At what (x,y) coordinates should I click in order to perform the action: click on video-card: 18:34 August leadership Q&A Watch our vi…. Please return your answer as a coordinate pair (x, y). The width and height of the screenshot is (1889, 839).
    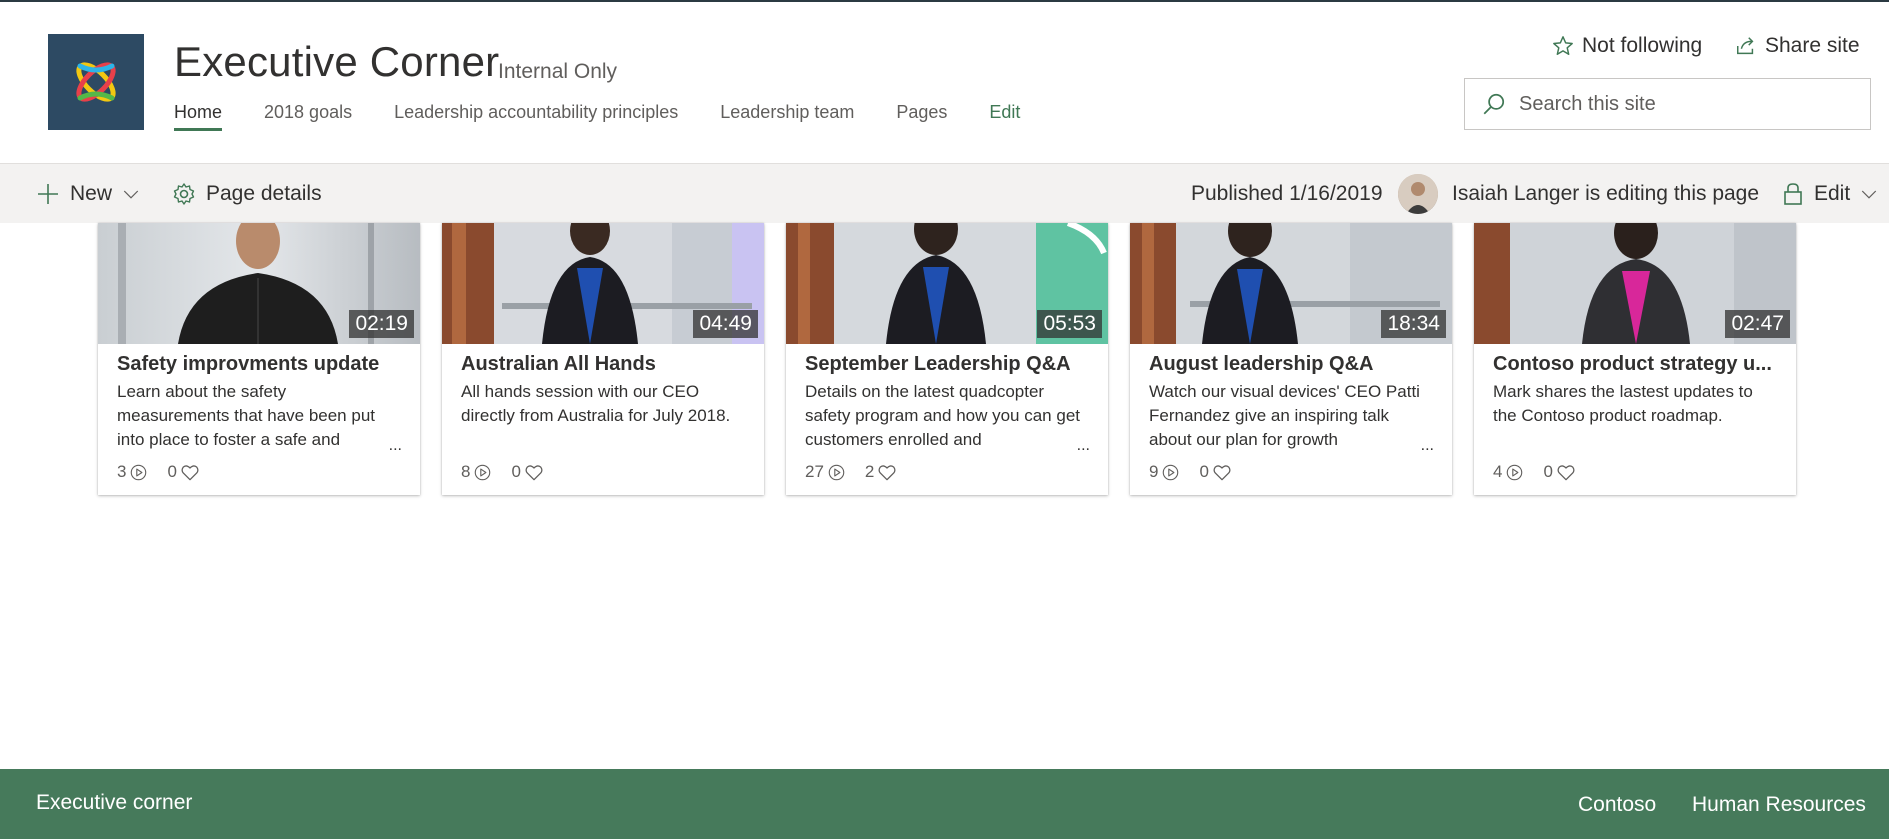
    Looking at the image, I should click on (1291, 359).